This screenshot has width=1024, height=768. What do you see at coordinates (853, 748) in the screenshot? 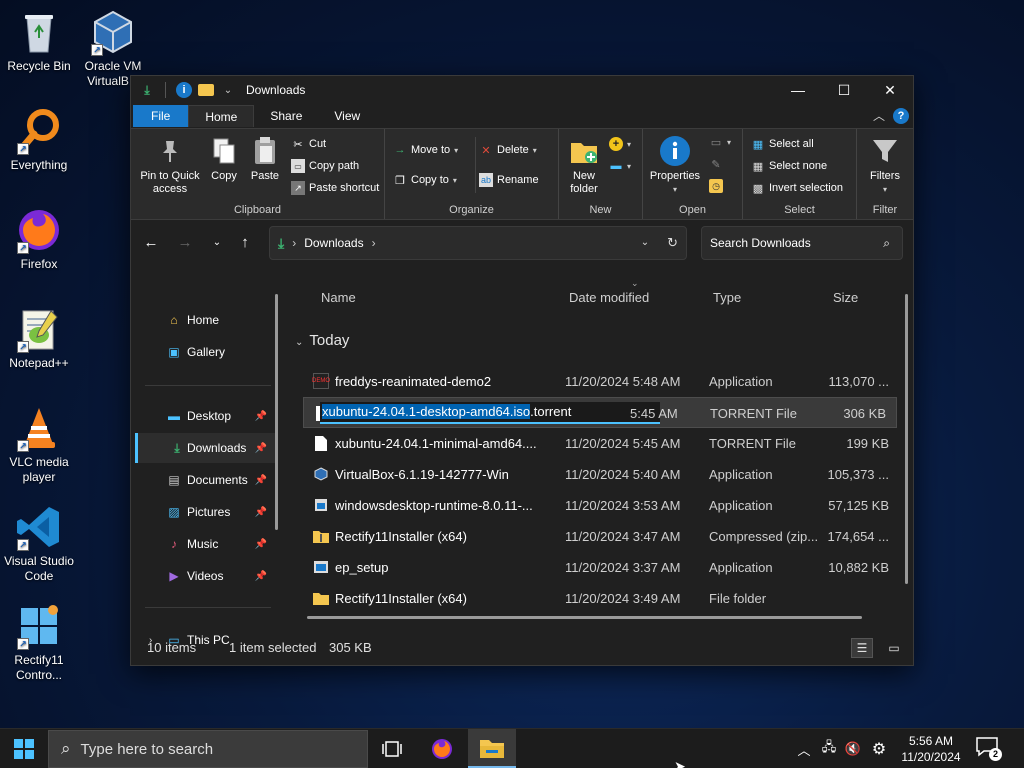
I see `volume-muted-icon: 🔇` at bounding box center [853, 748].